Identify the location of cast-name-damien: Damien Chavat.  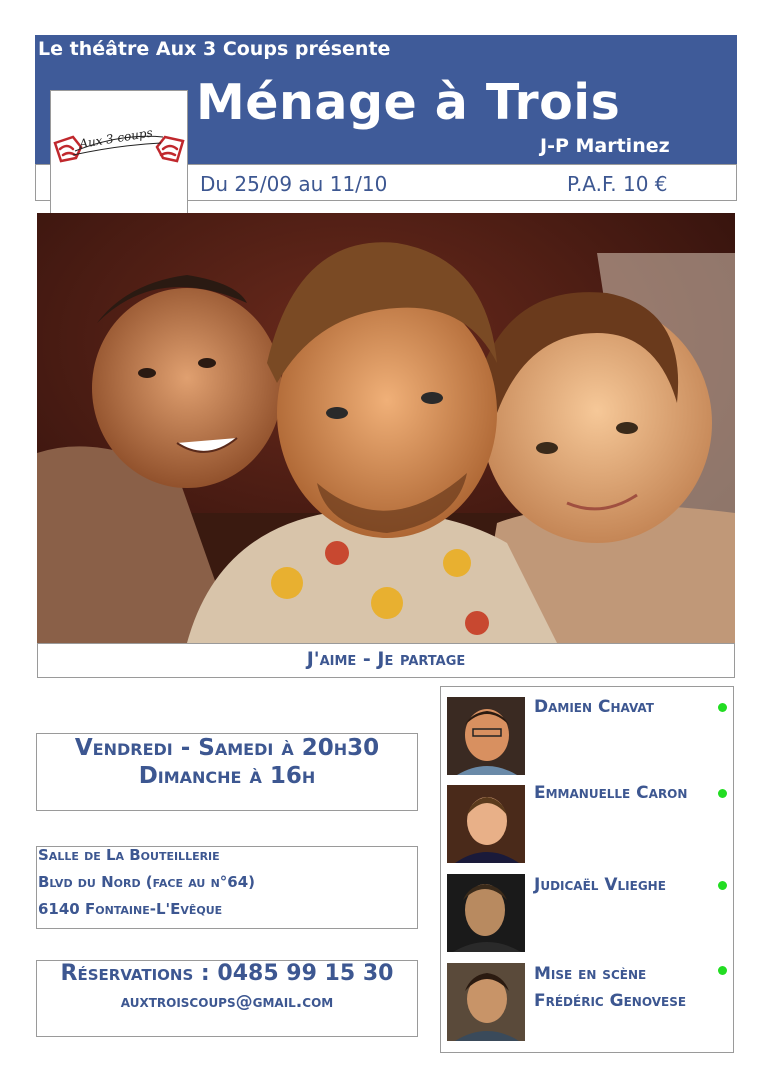
(594, 707).